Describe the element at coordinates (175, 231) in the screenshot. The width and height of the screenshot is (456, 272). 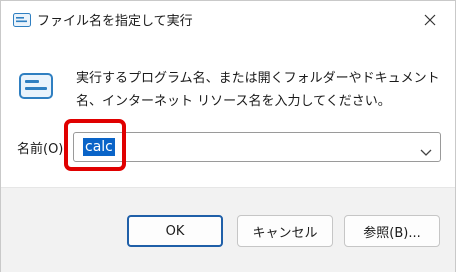
I see `ok-button: OK` at that location.